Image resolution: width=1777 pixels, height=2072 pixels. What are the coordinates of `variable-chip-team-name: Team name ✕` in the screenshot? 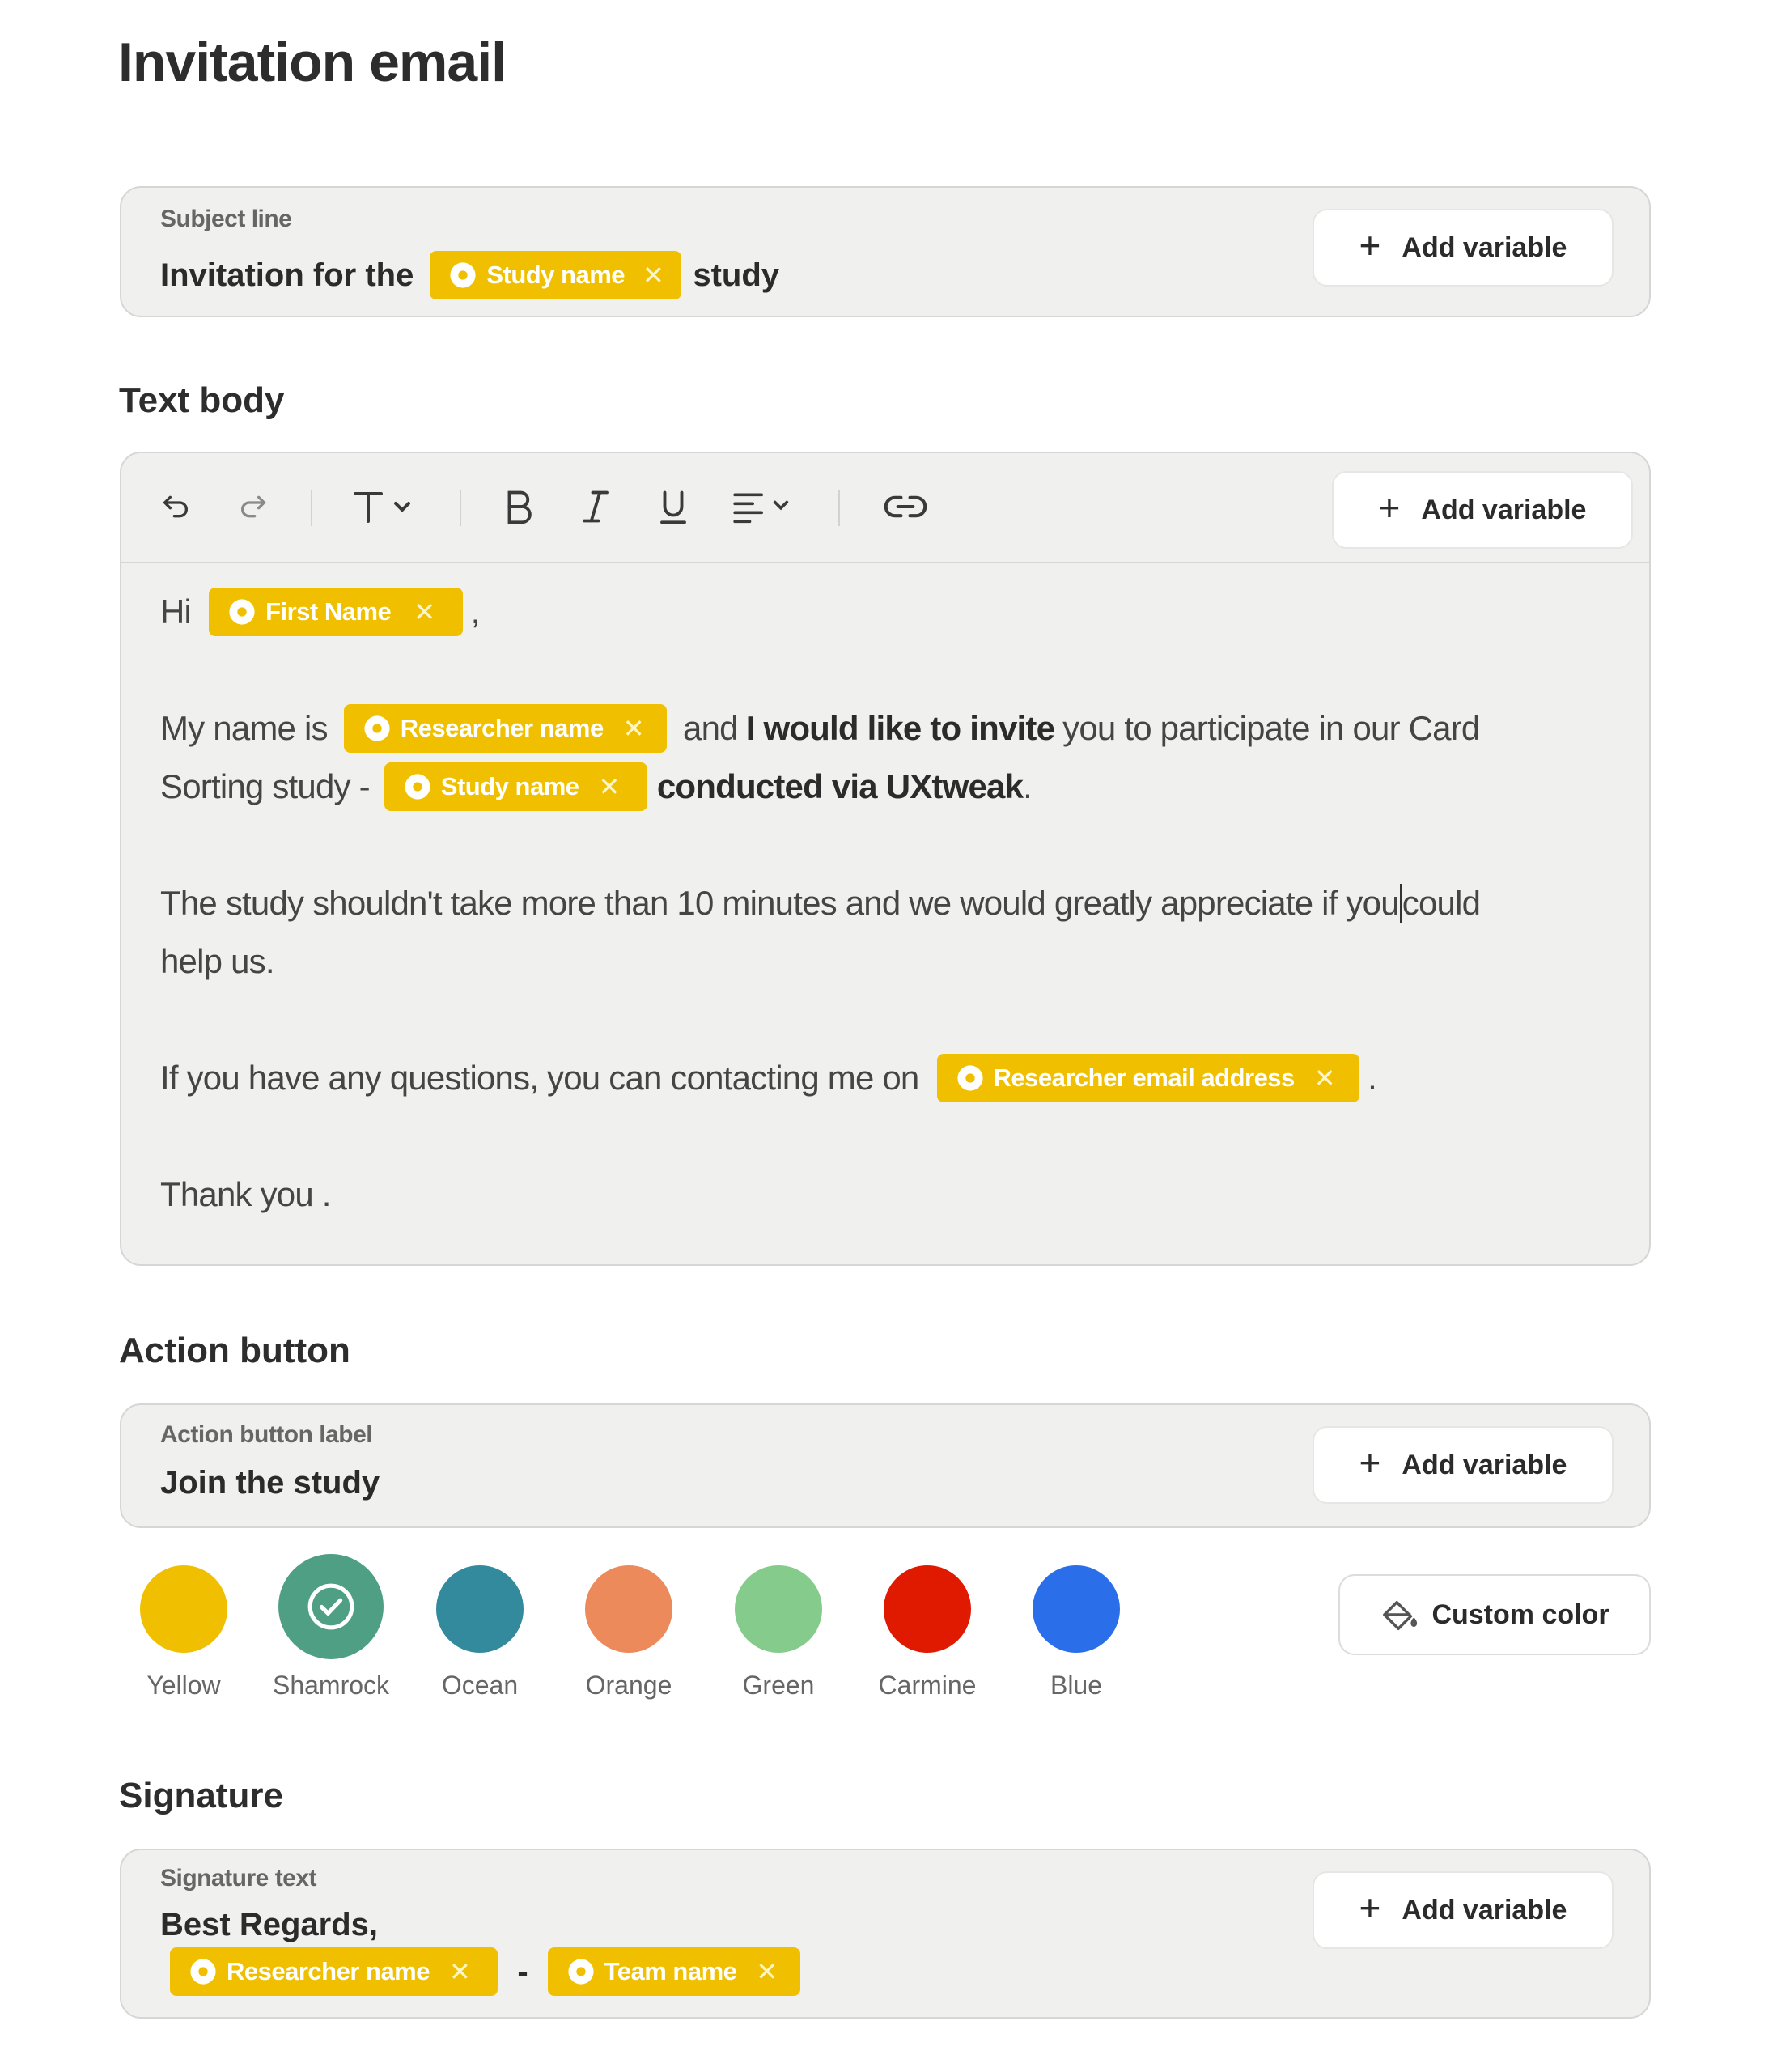 It's located at (673, 1971).